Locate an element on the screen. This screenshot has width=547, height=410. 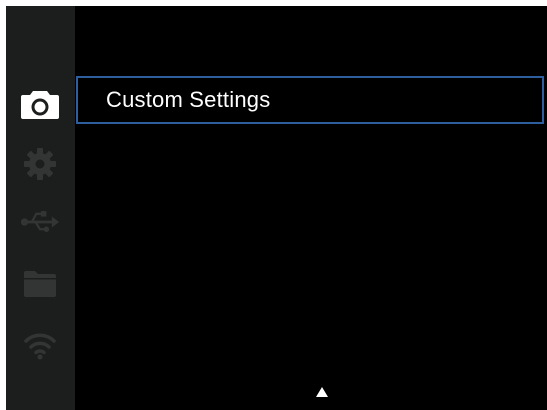
menu-item-label: Custom Settings is located at coordinates (188, 99).